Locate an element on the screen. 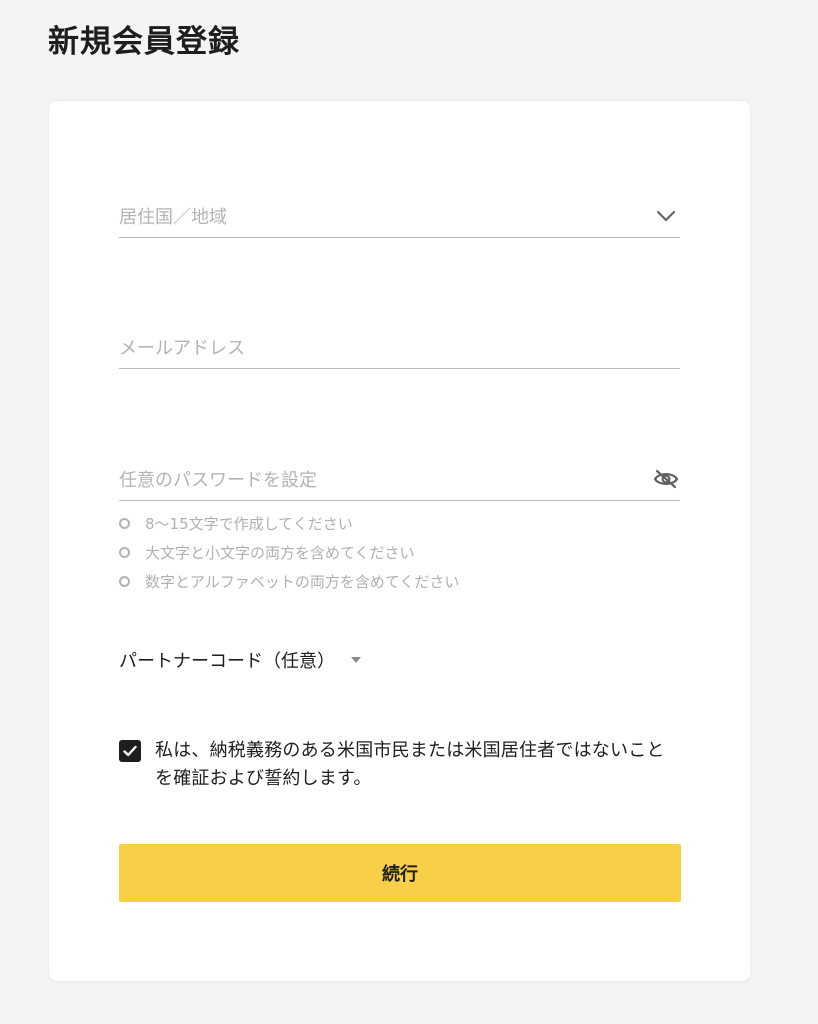 The image size is (818, 1024). country-select is located at coordinates (399, 215).